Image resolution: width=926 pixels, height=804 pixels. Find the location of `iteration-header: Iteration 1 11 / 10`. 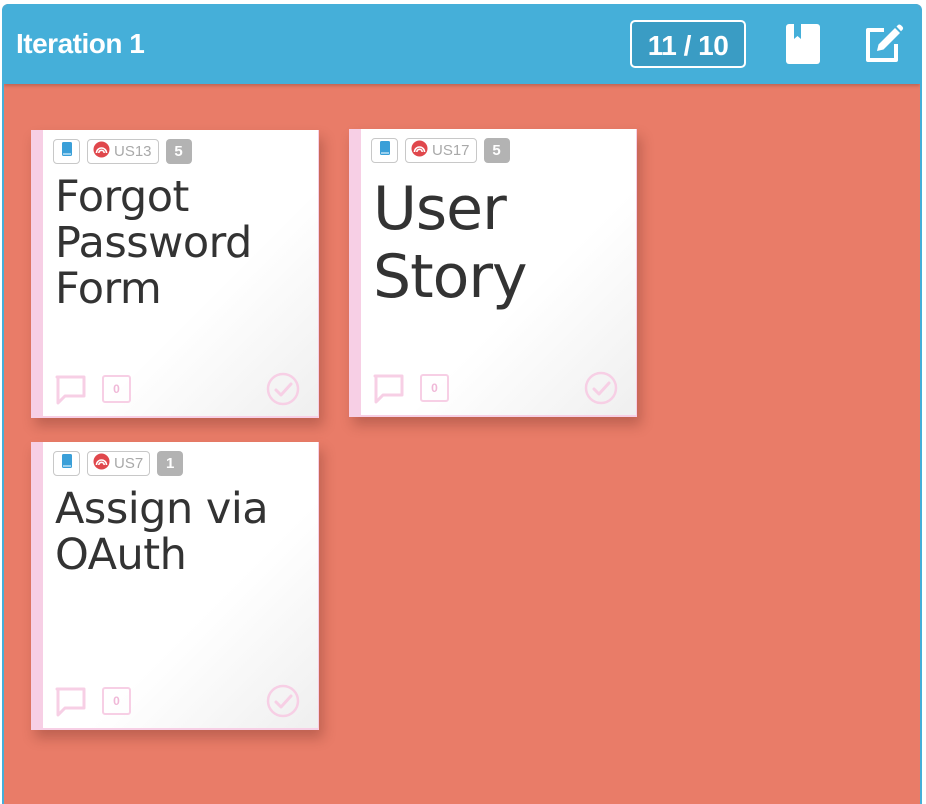

iteration-header: Iteration 1 11 / 10 is located at coordinates (462, 44).